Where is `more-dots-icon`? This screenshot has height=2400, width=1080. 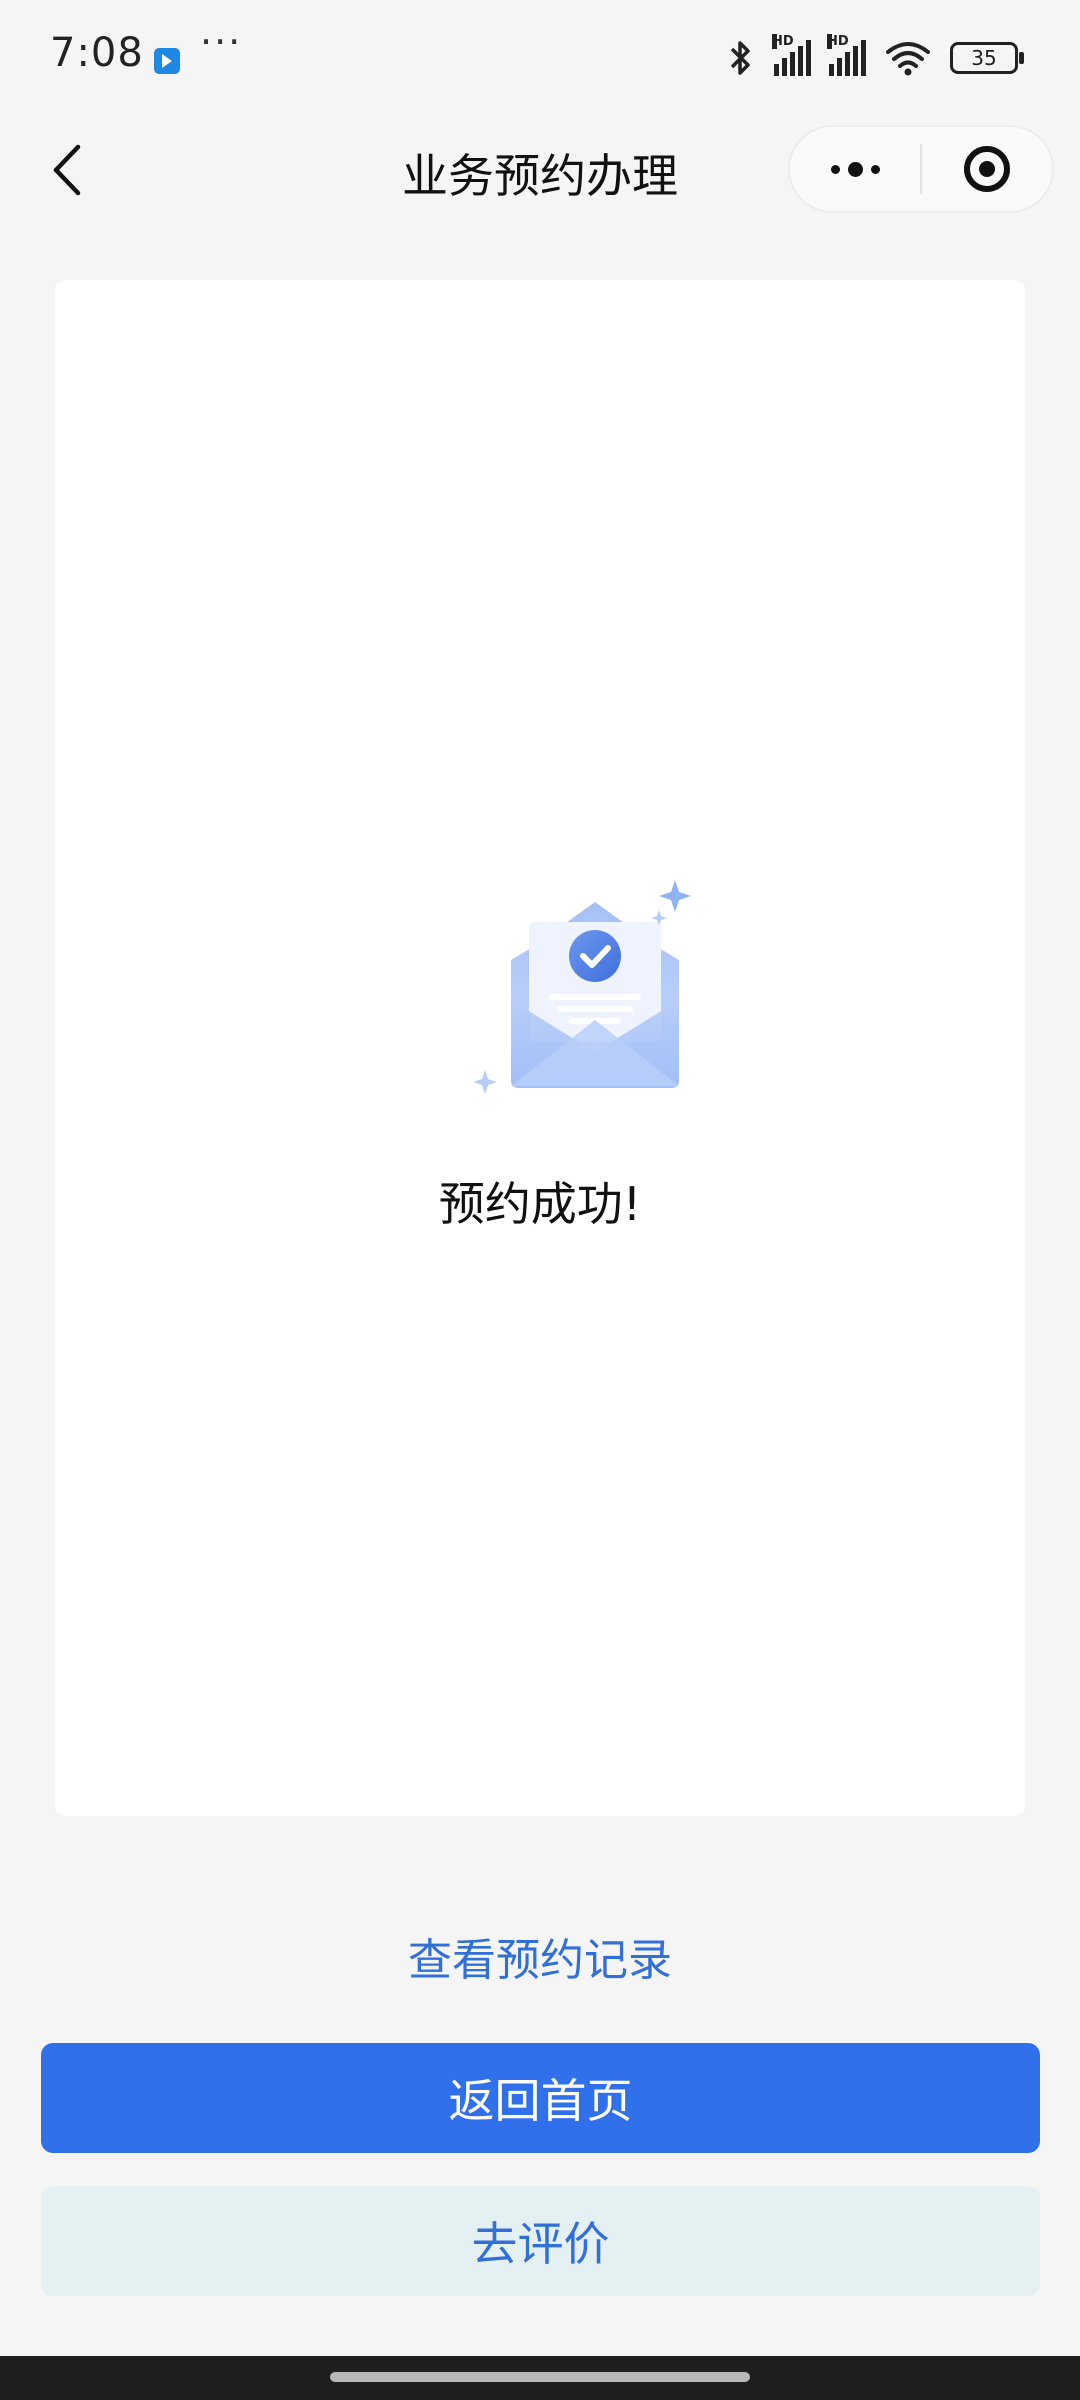
more-dots-icon is located at coordinates (855, 169).